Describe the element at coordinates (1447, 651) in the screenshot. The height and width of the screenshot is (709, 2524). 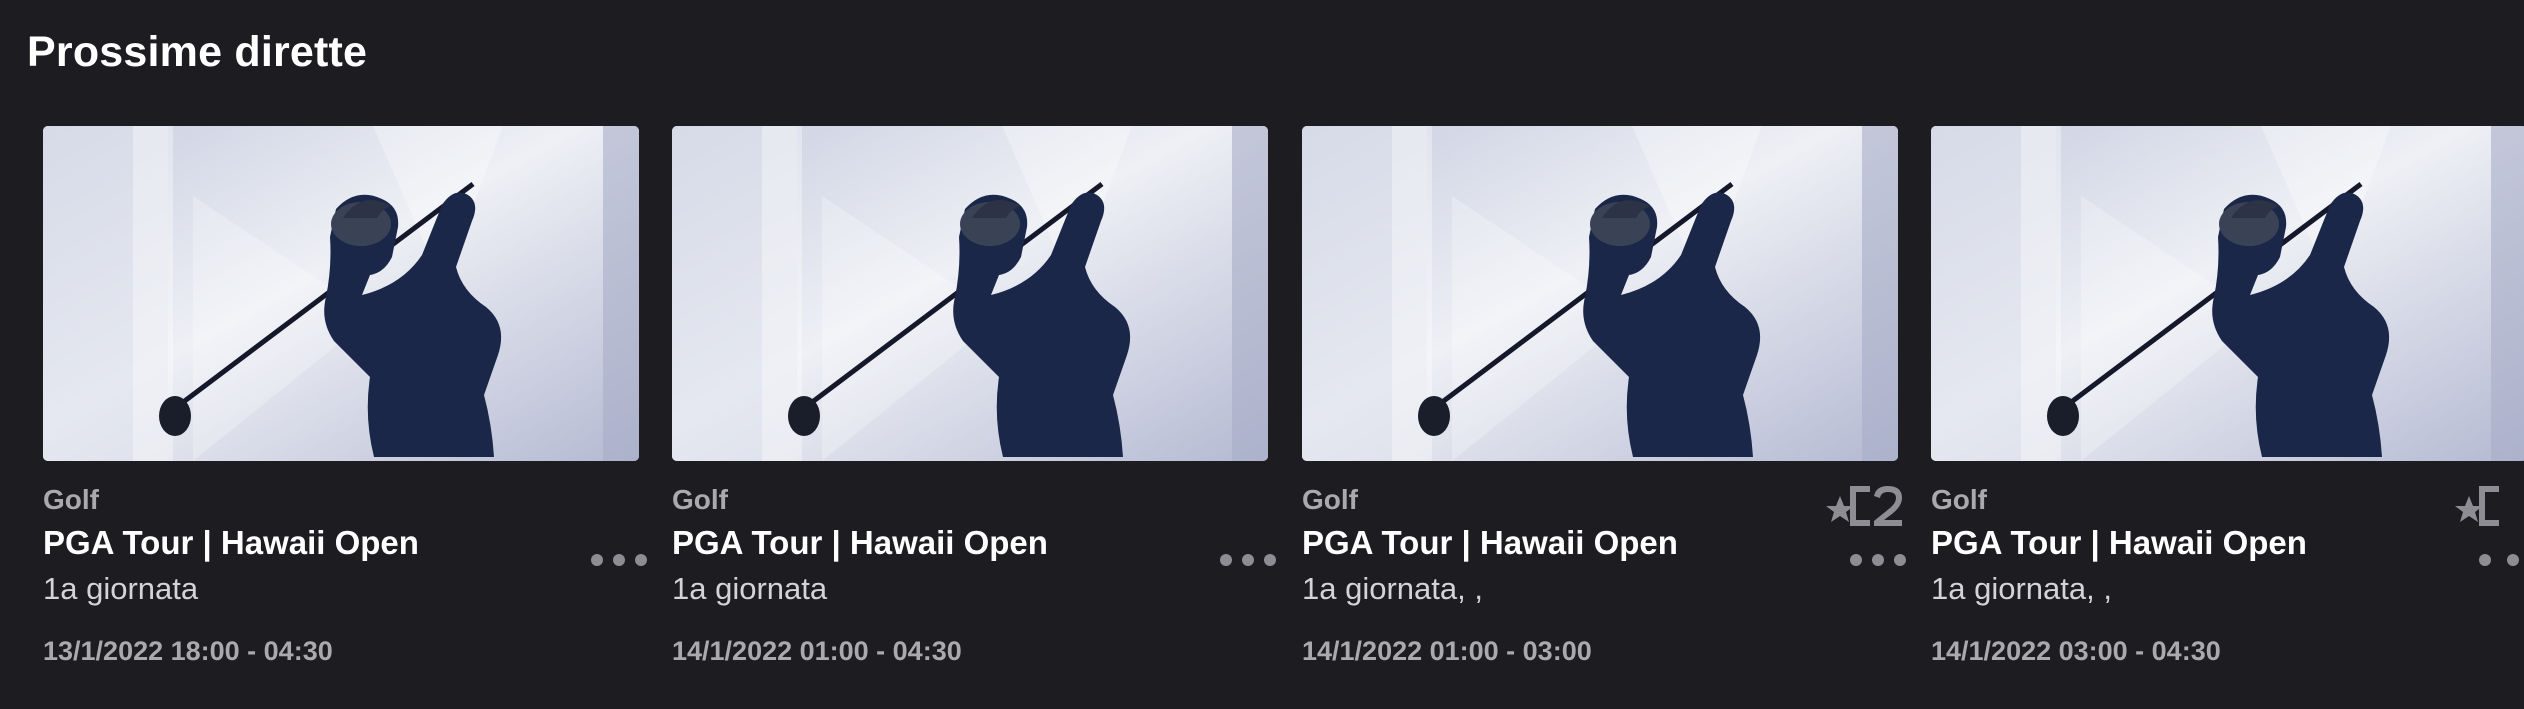
I see `event-datetime: 14/1/2022 01:00 - 03:00` at that location.